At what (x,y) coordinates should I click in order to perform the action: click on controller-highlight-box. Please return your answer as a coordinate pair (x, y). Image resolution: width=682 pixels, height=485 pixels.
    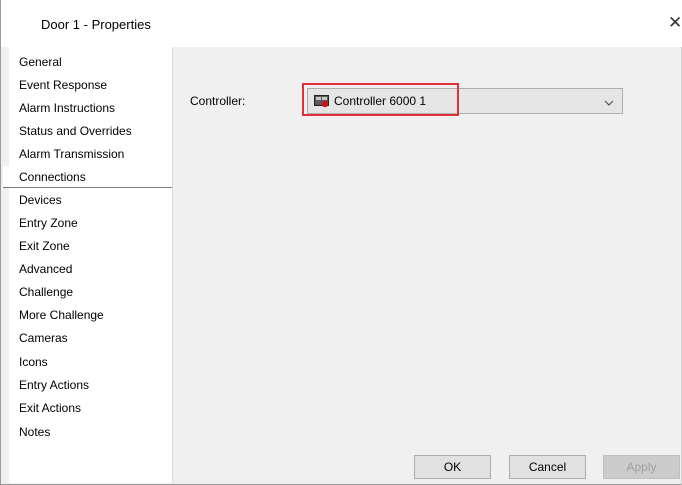
    Looking at the image, I should click on (380, 99).